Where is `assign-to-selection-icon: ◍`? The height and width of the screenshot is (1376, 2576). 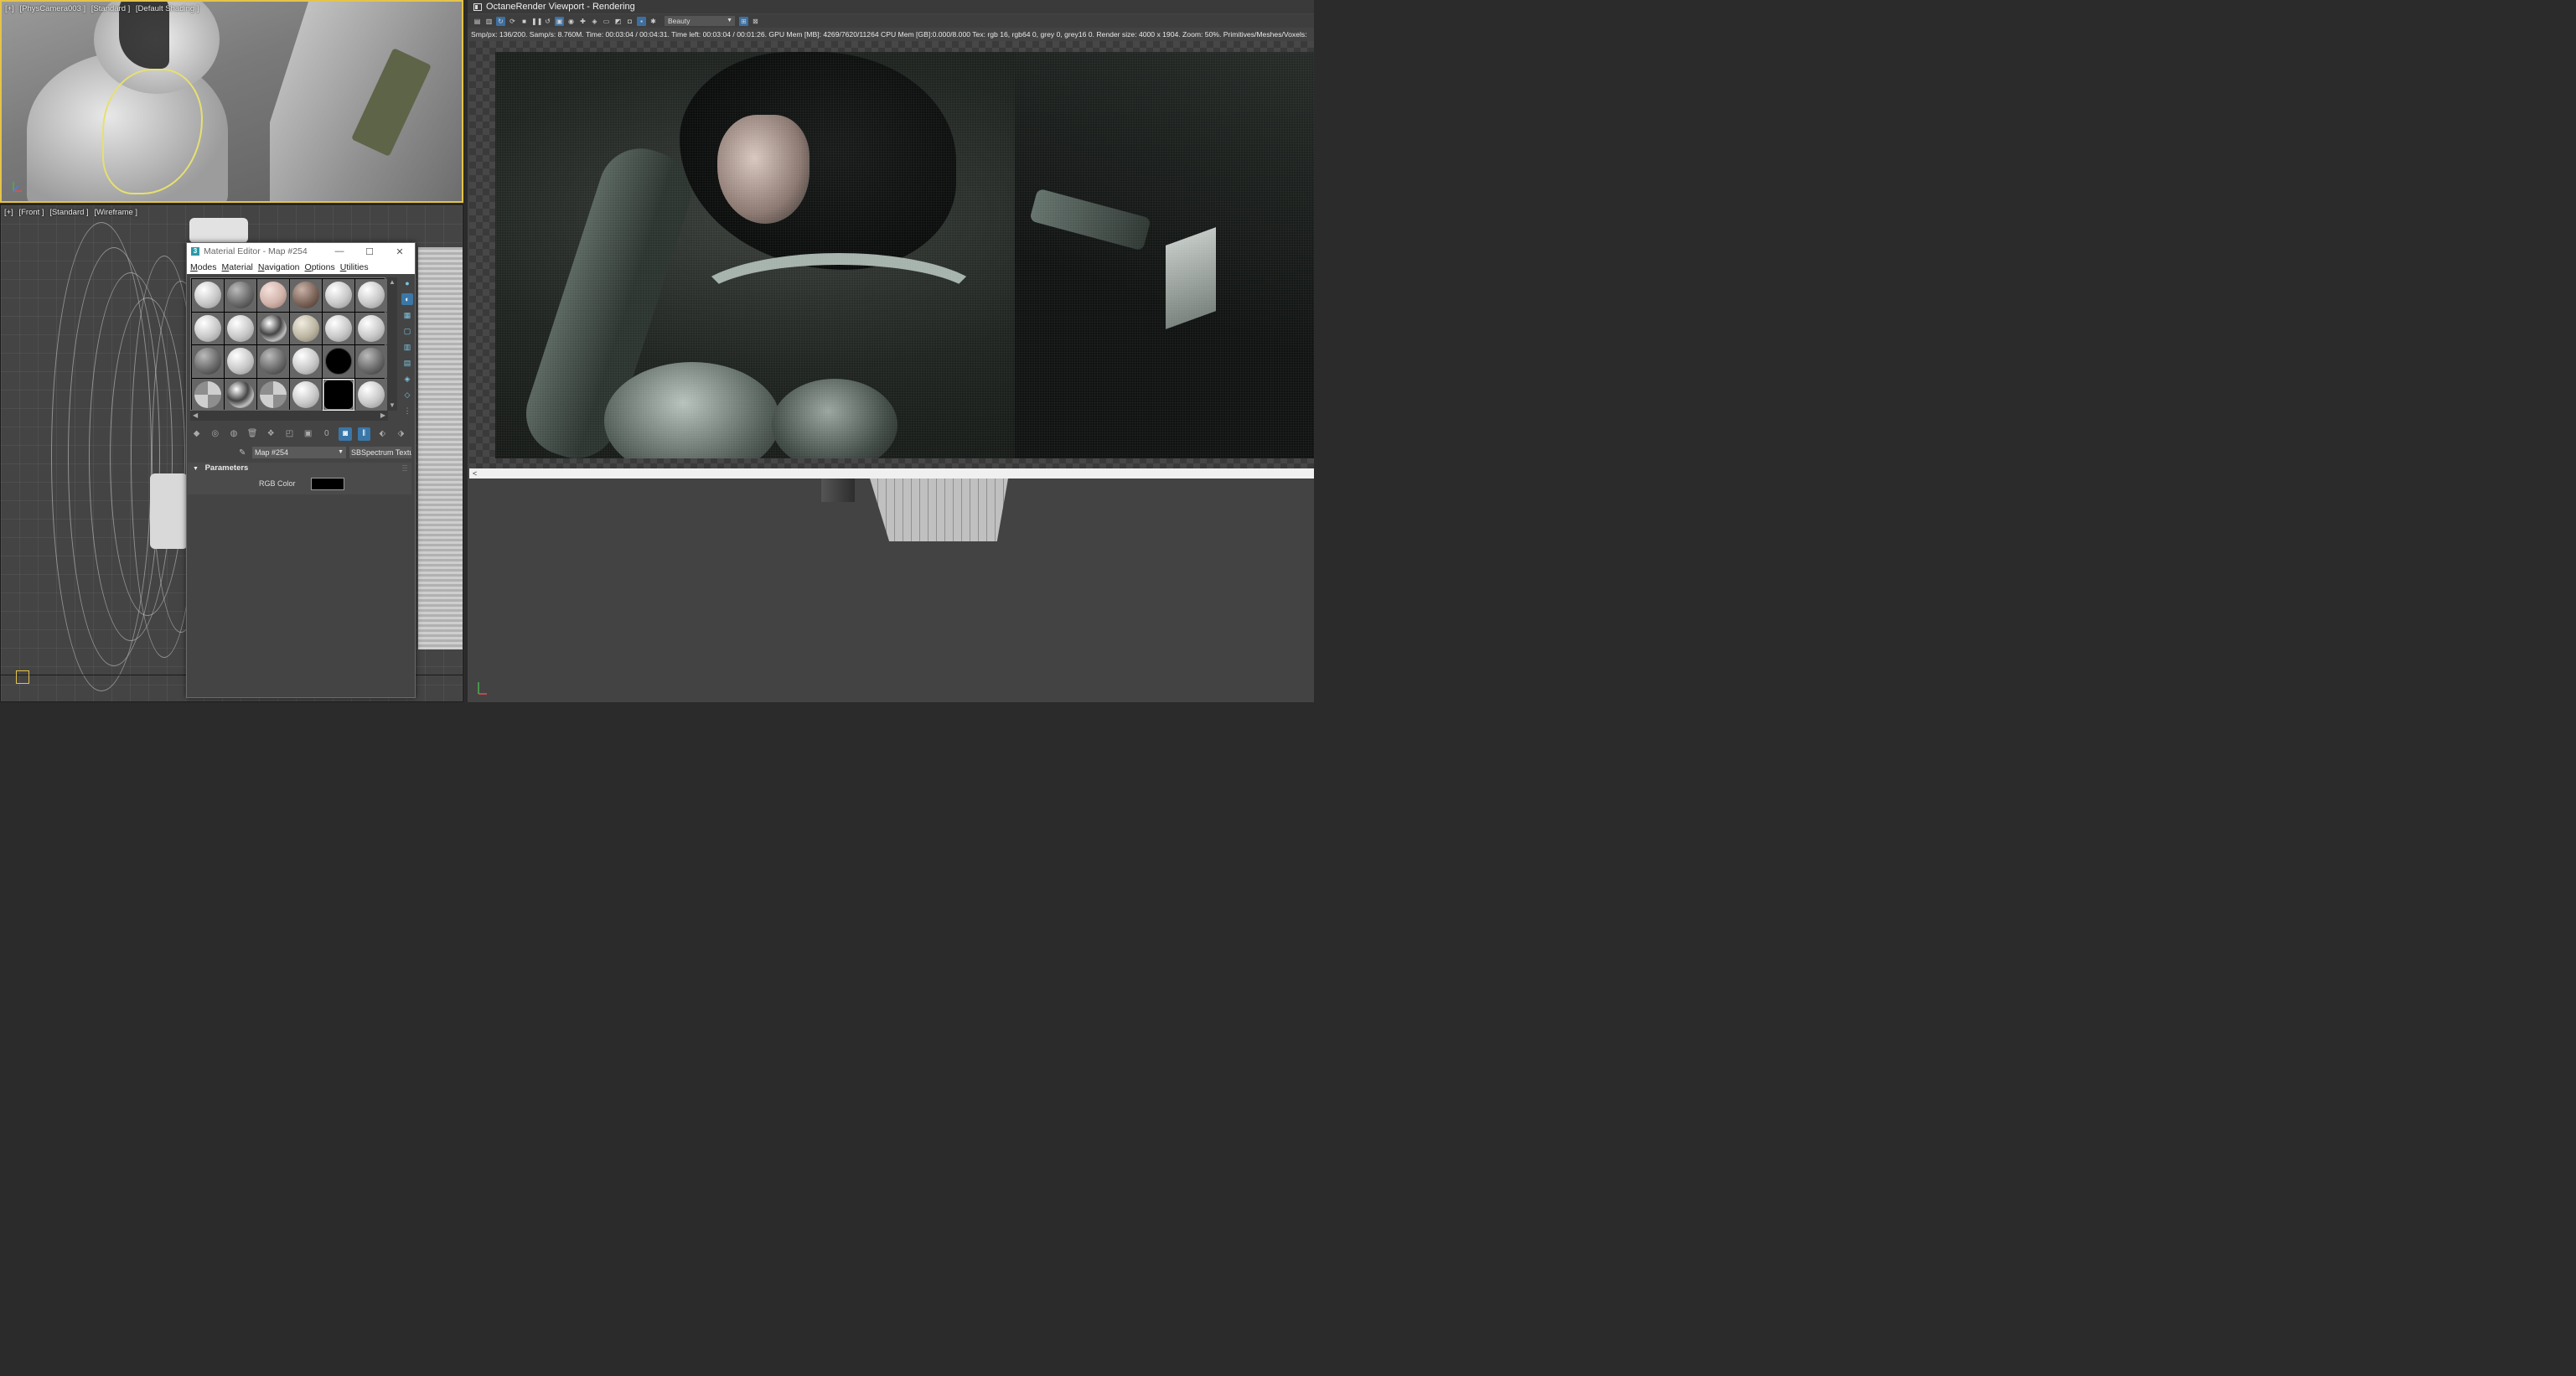
assign-to-selection-icon: ◍ is located at coordinates (233, 434).